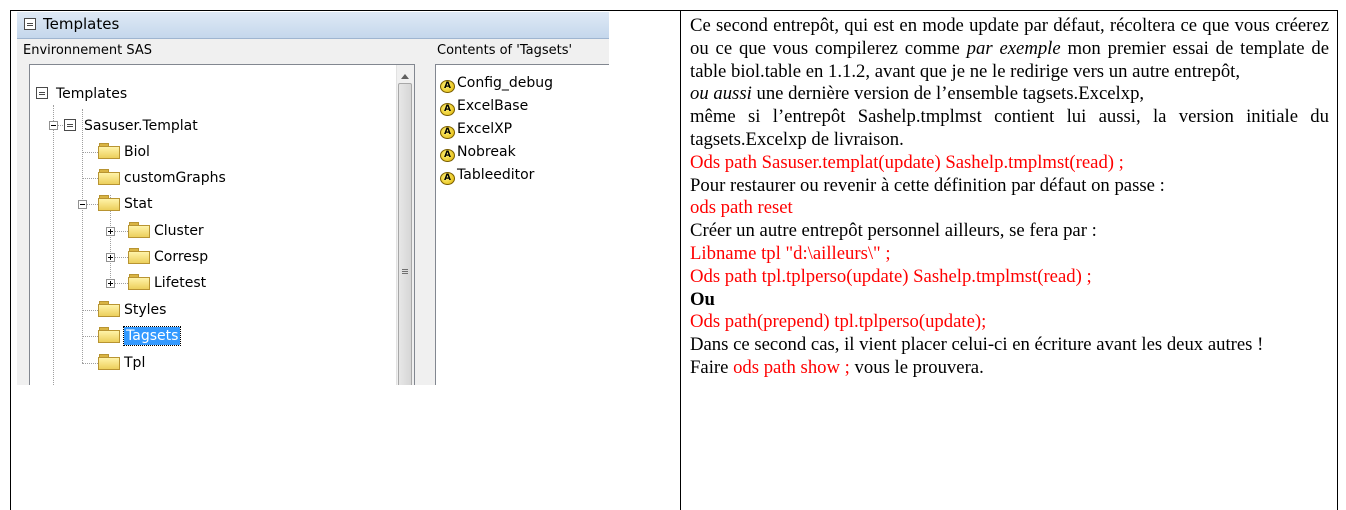 Image resolution: width=1346 pixels, height=510 pixels. What do you see at coordinates (505, 50) in the screenshot?
I see `right-pane-label: Contents of 'Tagsets'` at bounding box center [505, 50].